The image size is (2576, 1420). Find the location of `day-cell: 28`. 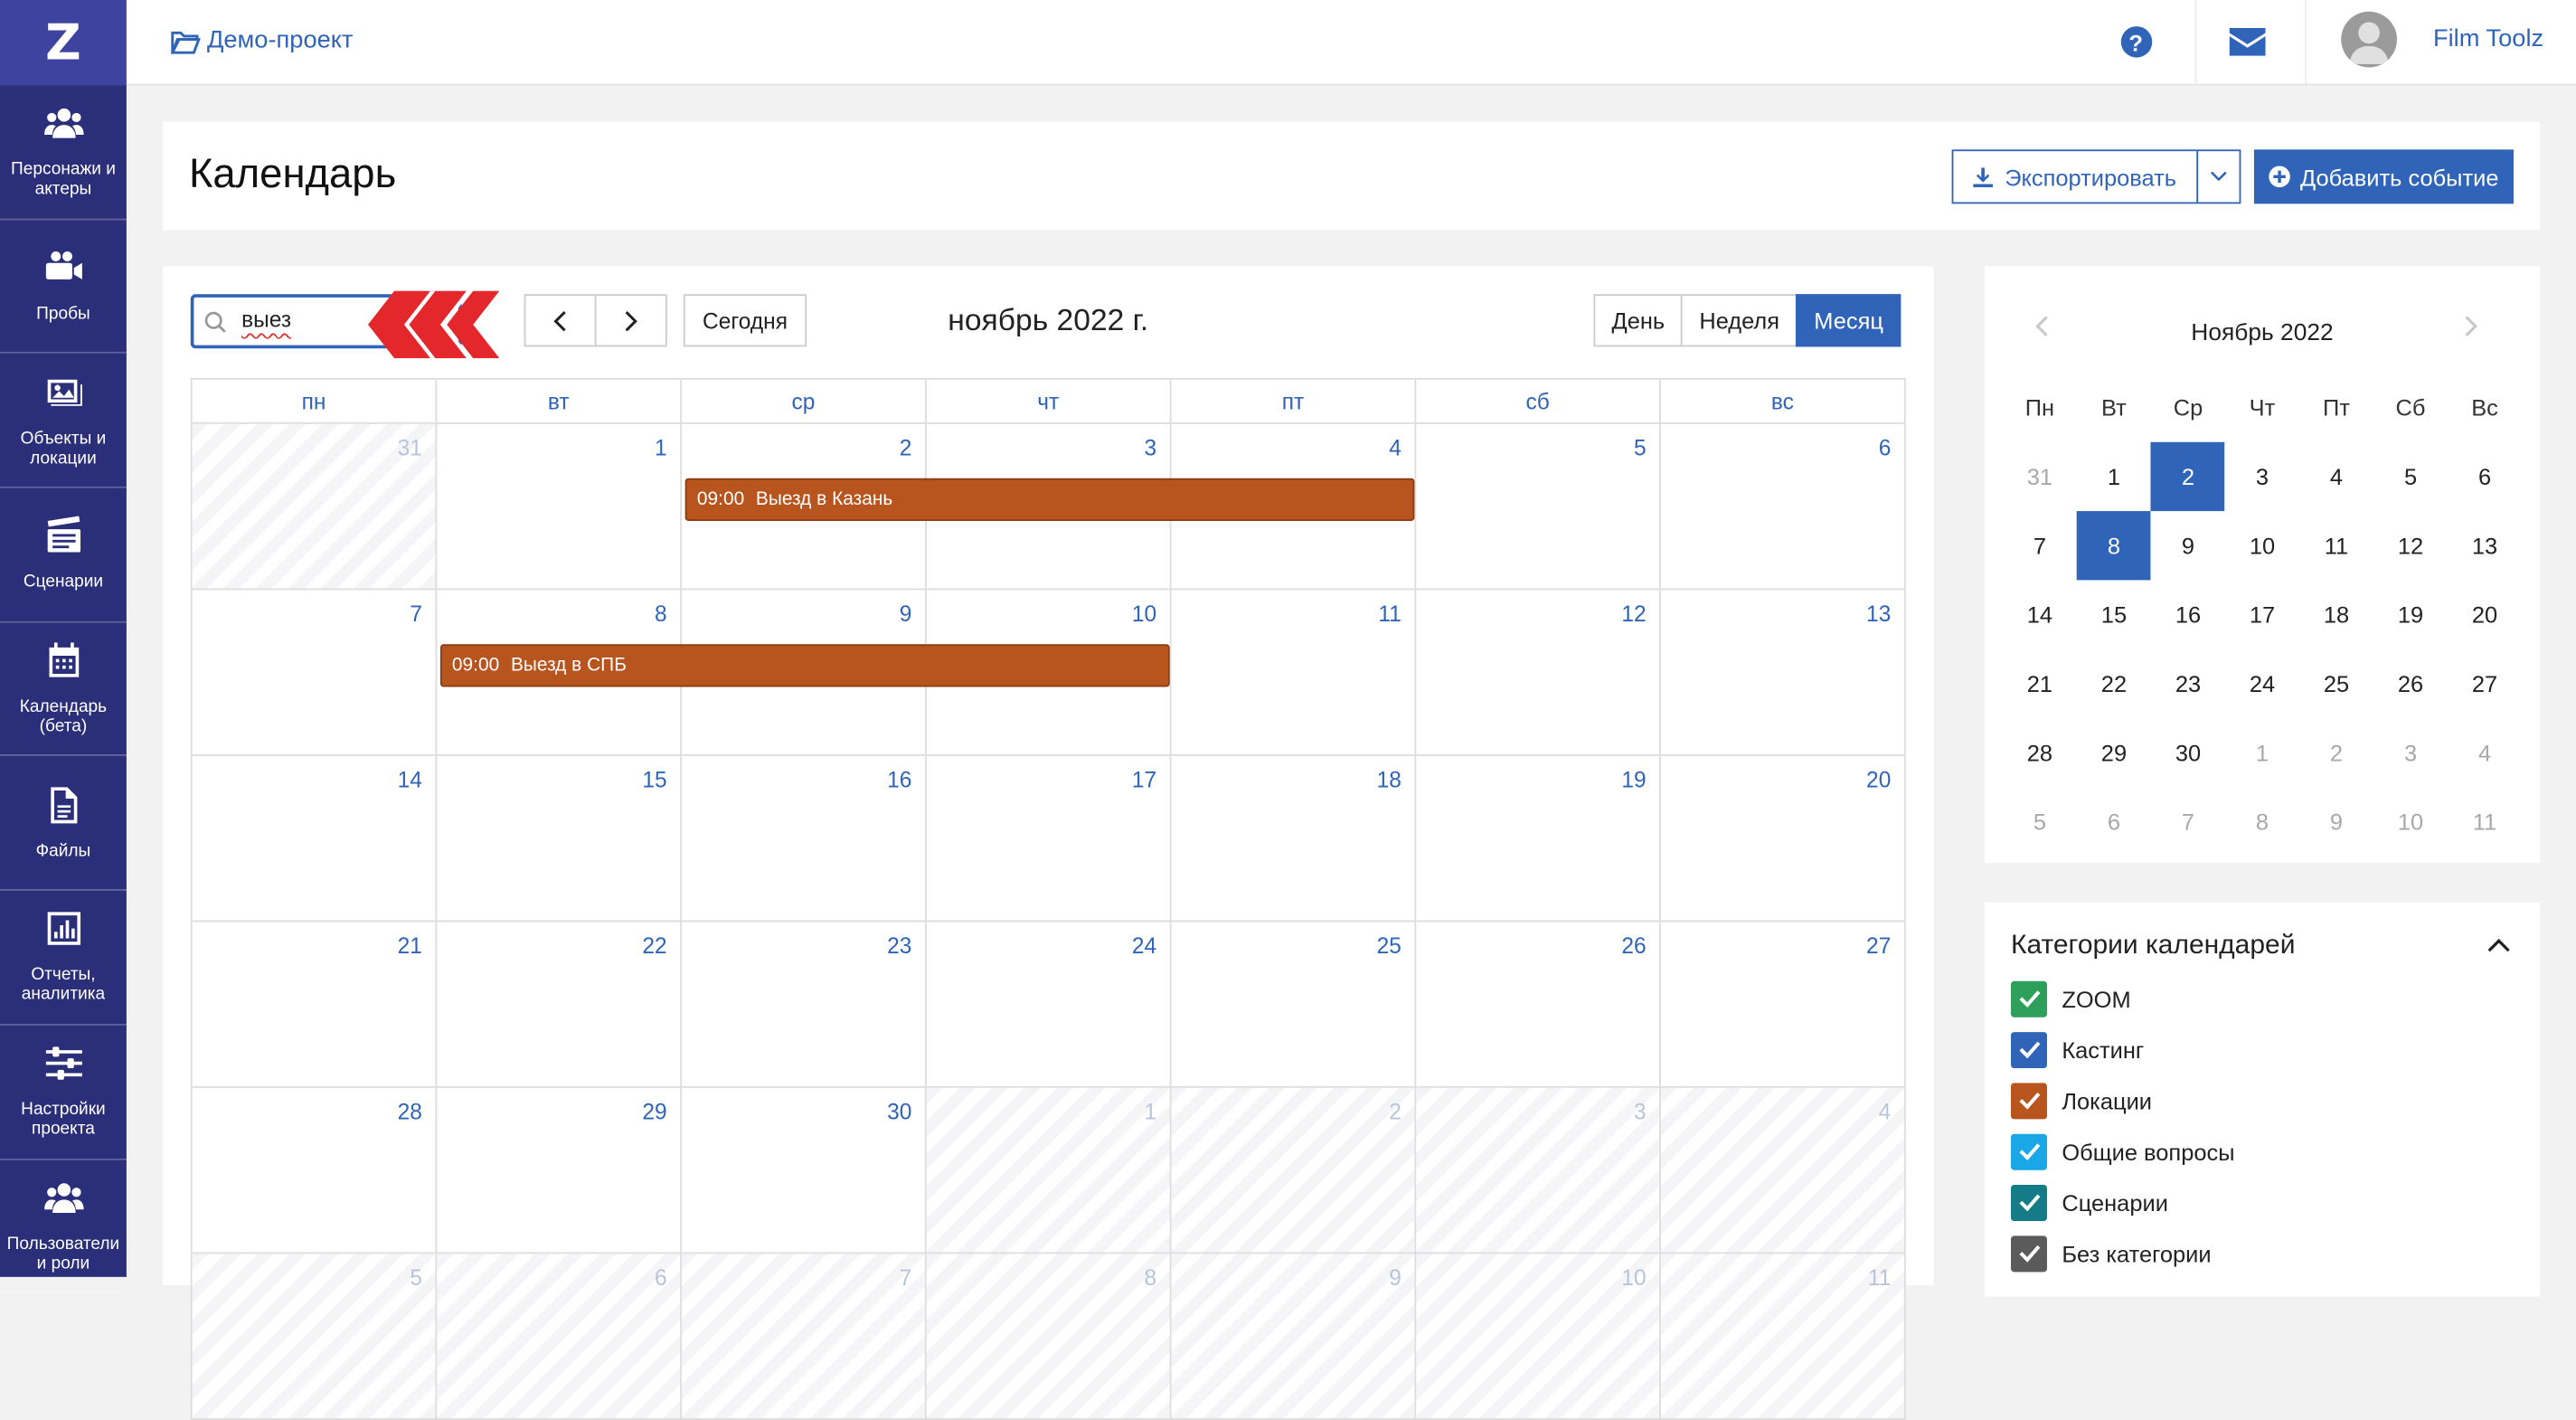

day-cell: 28 is located at coordinates (315, 1171).